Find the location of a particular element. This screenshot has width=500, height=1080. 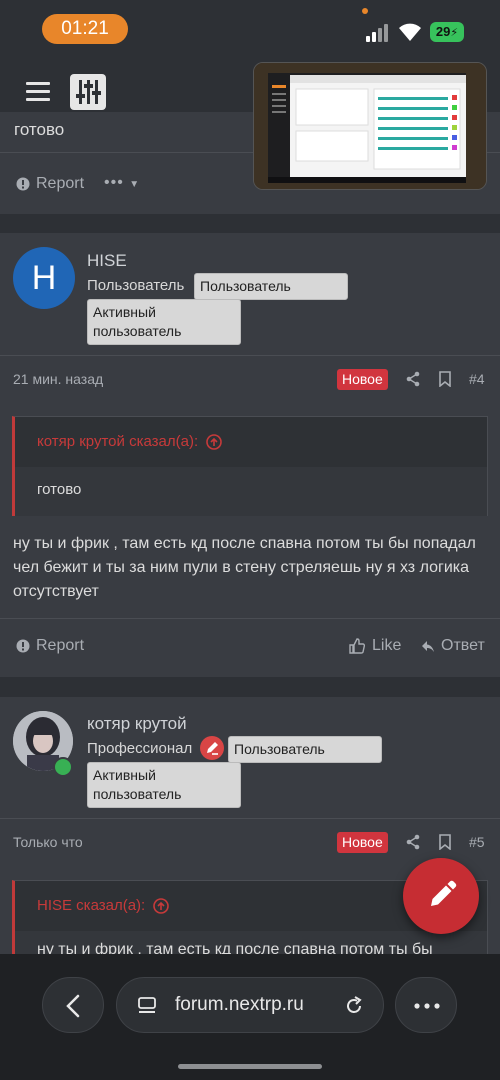

report-button: Report is located at coordinates (50, 646).